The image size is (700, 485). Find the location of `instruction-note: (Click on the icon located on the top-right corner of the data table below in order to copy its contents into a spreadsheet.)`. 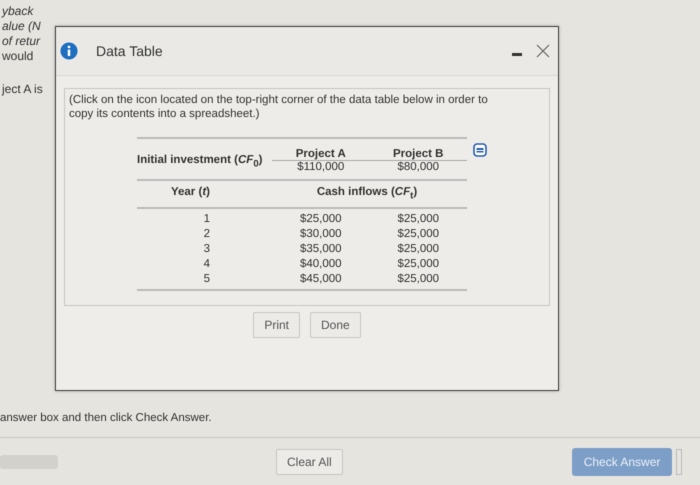

instruction-note: (Click on the icon located on the top-right corner of the data table below in order to copy its contents into a spreadsheet.) is located at coordinates (279, 107).